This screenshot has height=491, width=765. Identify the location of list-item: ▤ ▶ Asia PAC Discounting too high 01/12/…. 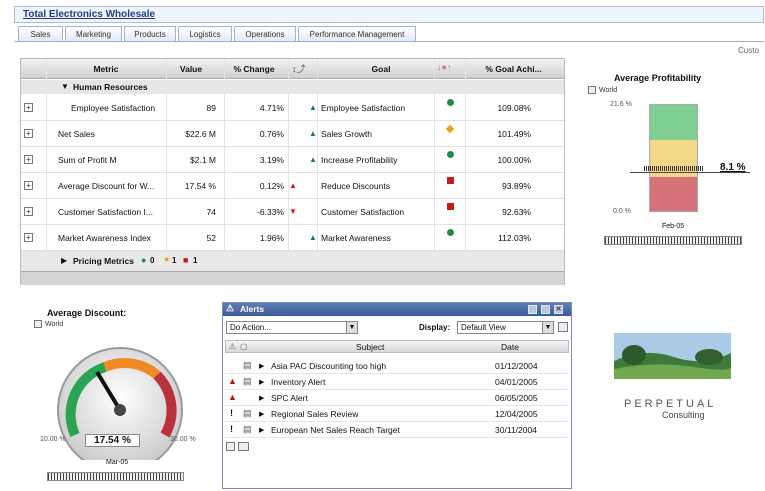
(397, 366).